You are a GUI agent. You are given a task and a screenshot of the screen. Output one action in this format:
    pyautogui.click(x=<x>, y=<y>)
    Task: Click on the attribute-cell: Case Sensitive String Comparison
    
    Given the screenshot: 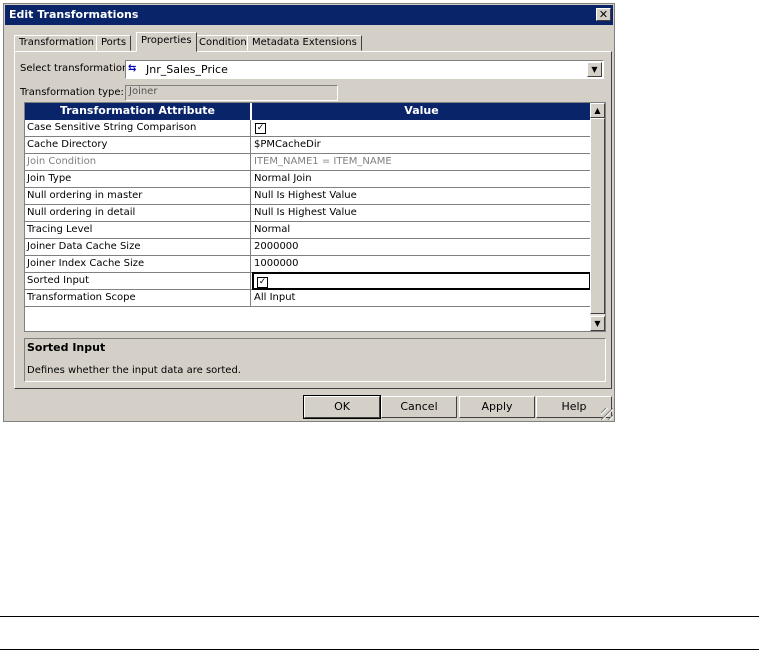 What is the action you would take?
    pyautogui.click(x=138, y=128)
    